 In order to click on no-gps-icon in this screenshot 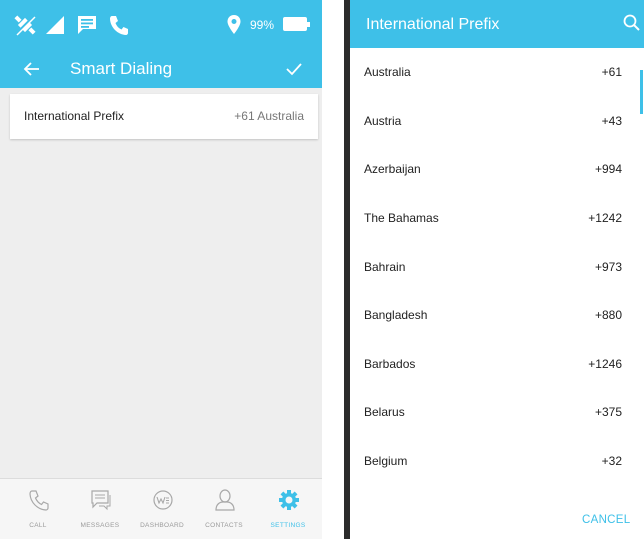, I will do `click(25, 25)`.